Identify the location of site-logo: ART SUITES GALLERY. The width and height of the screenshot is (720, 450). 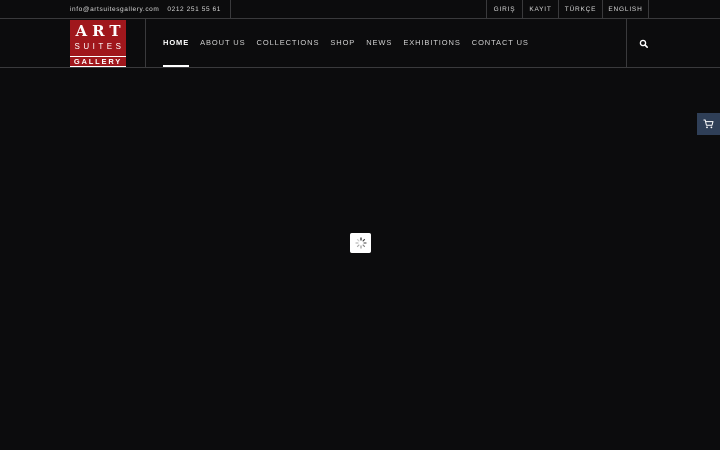
(98, 43).